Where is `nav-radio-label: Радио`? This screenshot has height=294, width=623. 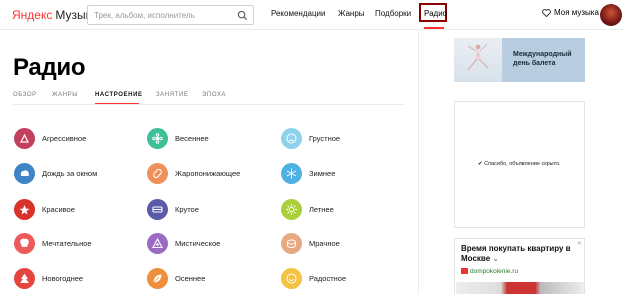
nav-radio-label: Радио is located at coordinates (436, 13).